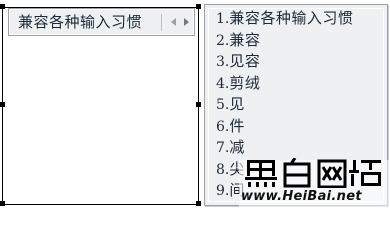 The height and width of the screenshot is (240, 390). What do you see at coordinates (237, 147) in the screenshot?
I see `candidate-text: 减` at bounding box center [237, 147].